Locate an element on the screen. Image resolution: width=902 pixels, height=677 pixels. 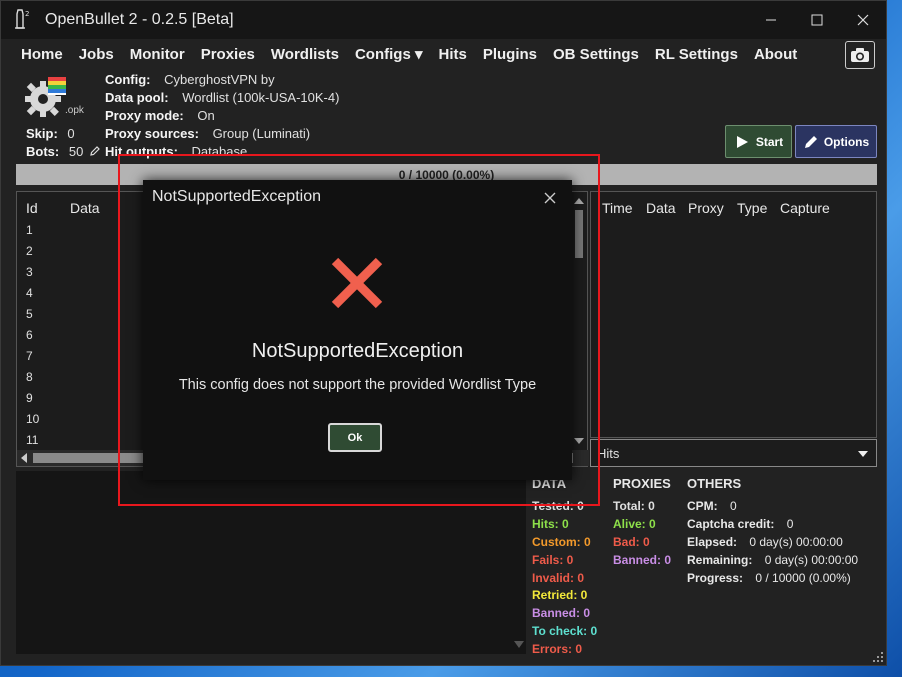
skip-info: Skip: 0 is located at coordinates (50, 133).